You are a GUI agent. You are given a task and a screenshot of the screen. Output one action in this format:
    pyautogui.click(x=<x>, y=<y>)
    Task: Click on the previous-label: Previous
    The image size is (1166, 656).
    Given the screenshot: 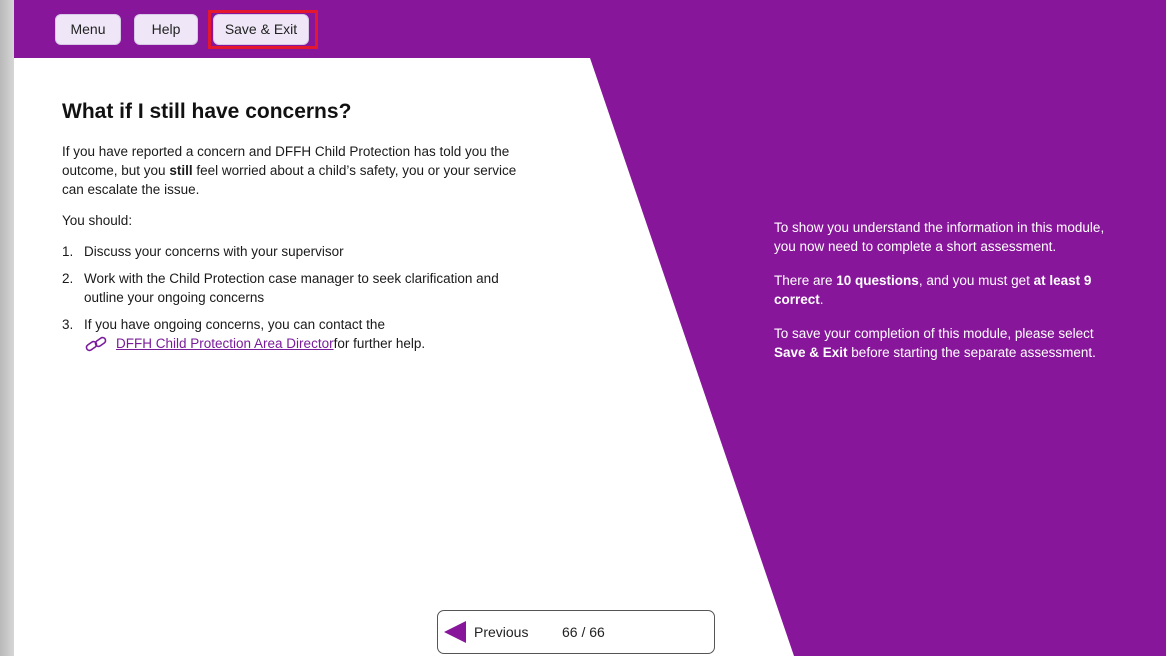 What is the action you would take?
    pyautogui.click(x=501, y=632)
    